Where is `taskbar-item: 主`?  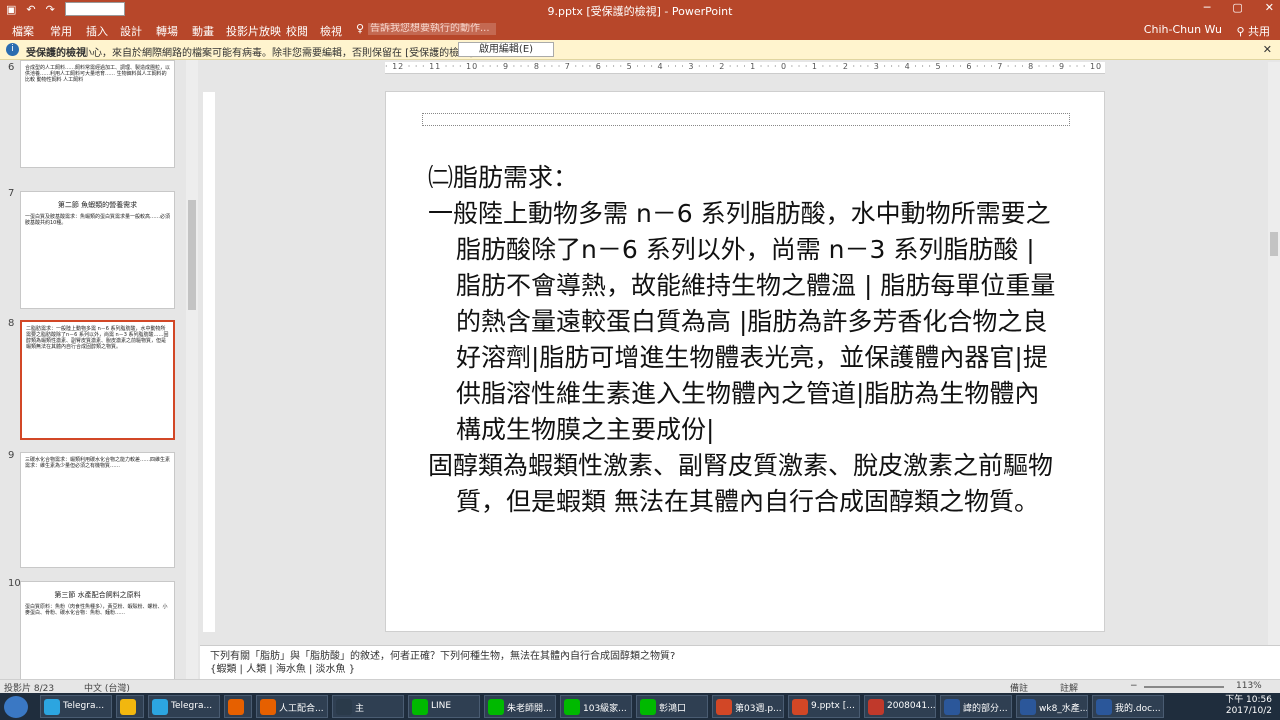 taskbar-item: 主 is located at coordinates (368, 706).